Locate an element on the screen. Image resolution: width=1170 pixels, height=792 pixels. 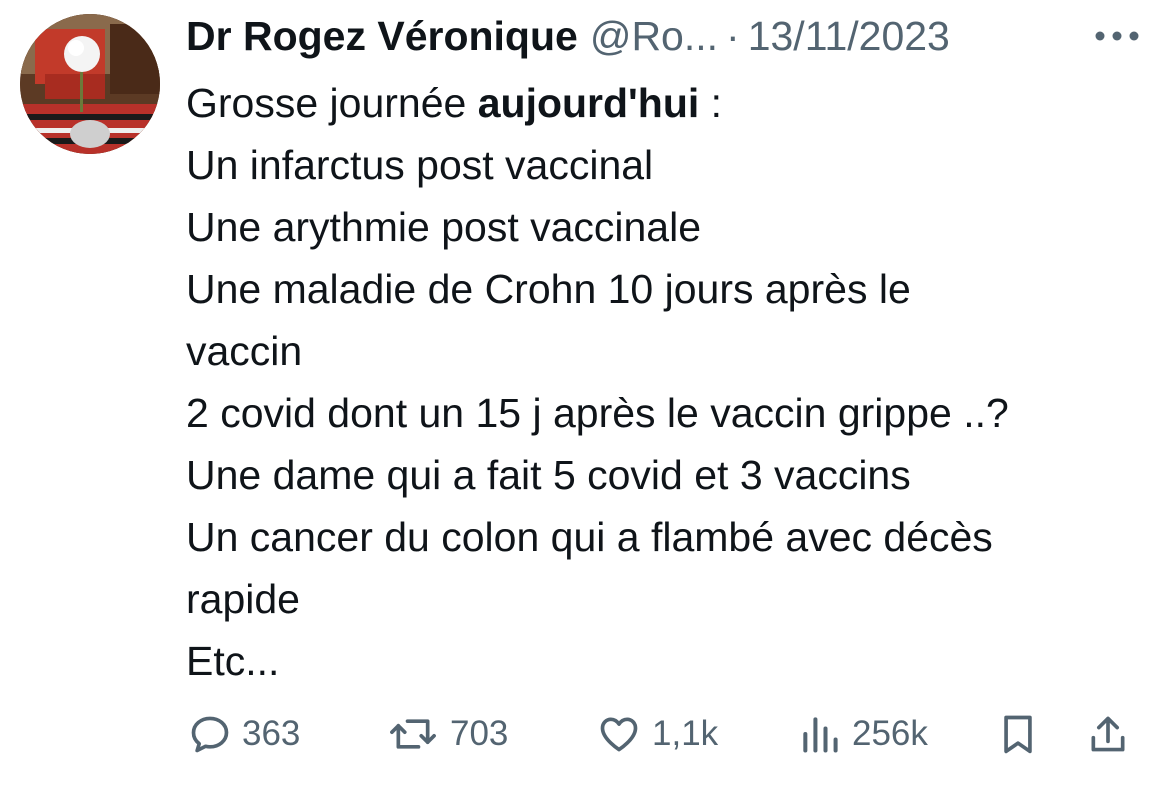
views-count: 256k is located at coordinates (890, 733).